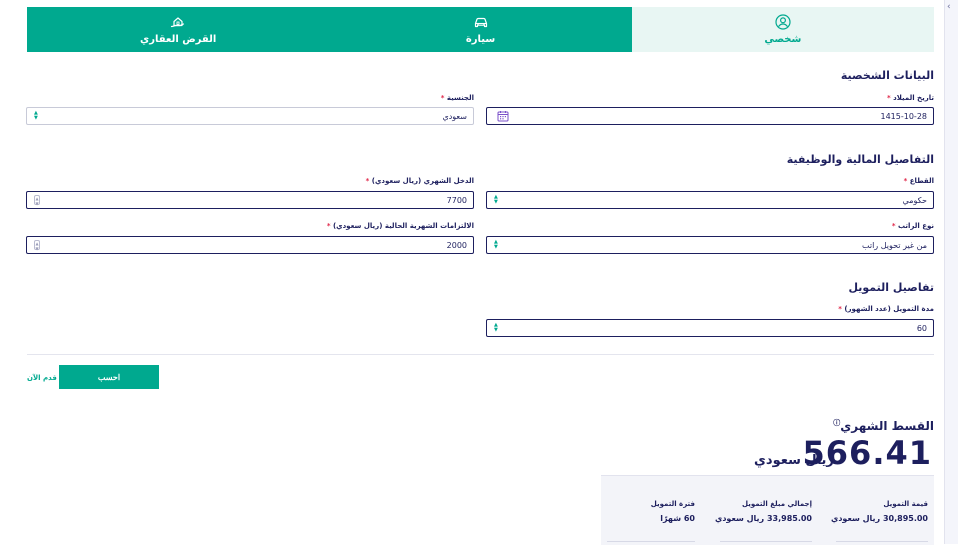 This screenshot has height=545, width=958. I want to click on tab-mortgage-label: القرض العقاري, so click(178, 39).